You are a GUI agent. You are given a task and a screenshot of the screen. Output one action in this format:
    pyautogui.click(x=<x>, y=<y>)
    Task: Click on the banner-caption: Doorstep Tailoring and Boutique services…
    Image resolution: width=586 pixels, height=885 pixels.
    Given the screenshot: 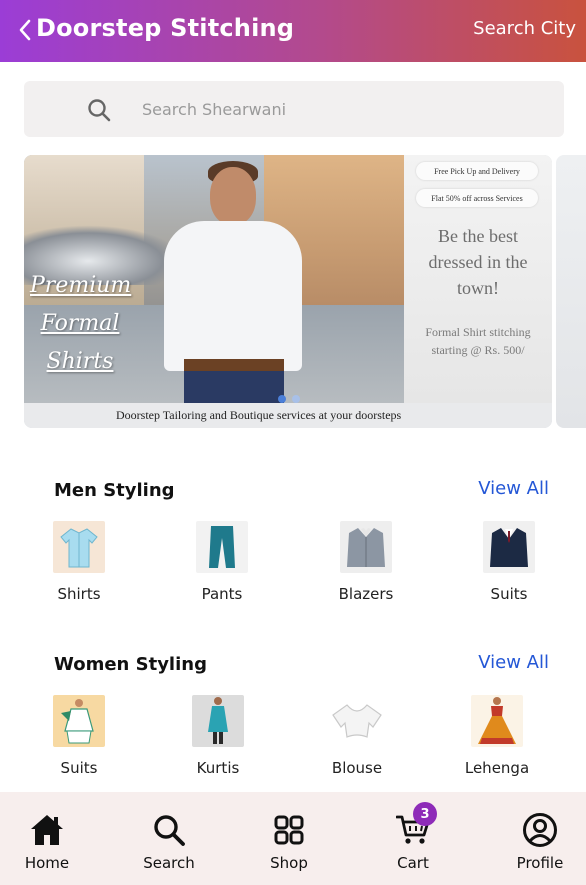 What is the action you would take?
    pyautogui.click(x=288, y=415)
    